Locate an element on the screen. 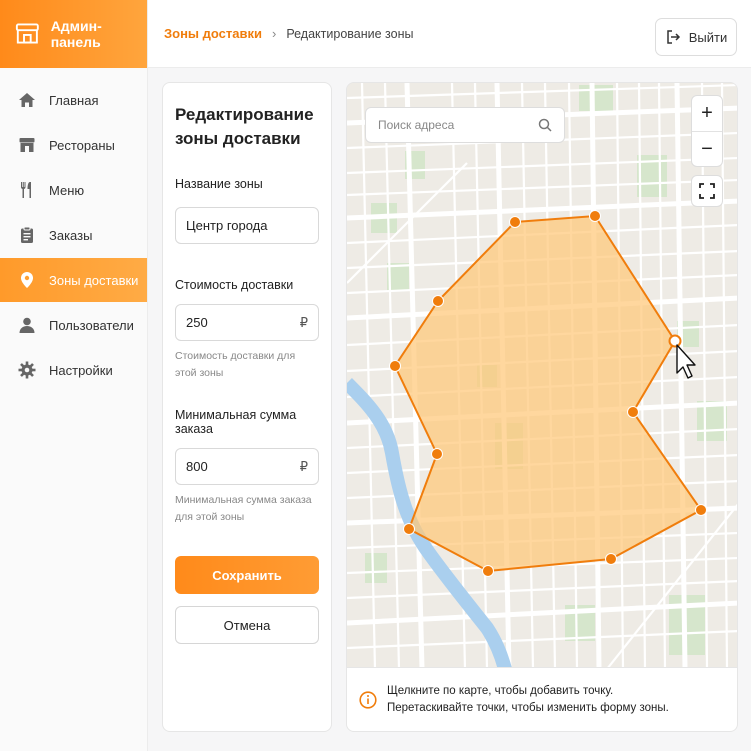  delivery-cost-label: Стоимость доставки is located at coordinates (234, 285).